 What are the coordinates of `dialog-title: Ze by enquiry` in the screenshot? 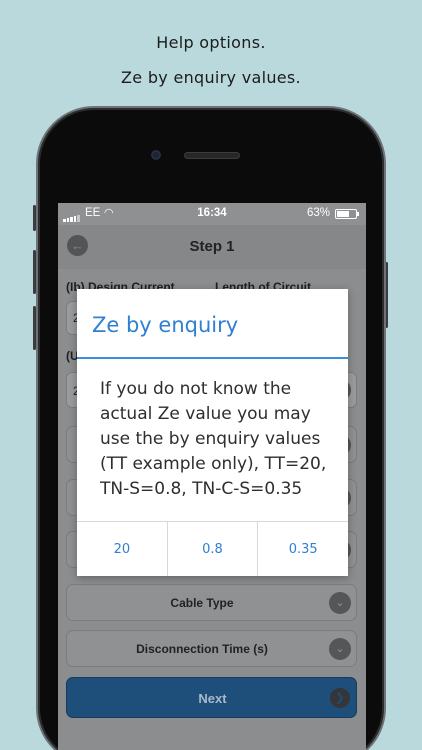 It's located at (165, 325).